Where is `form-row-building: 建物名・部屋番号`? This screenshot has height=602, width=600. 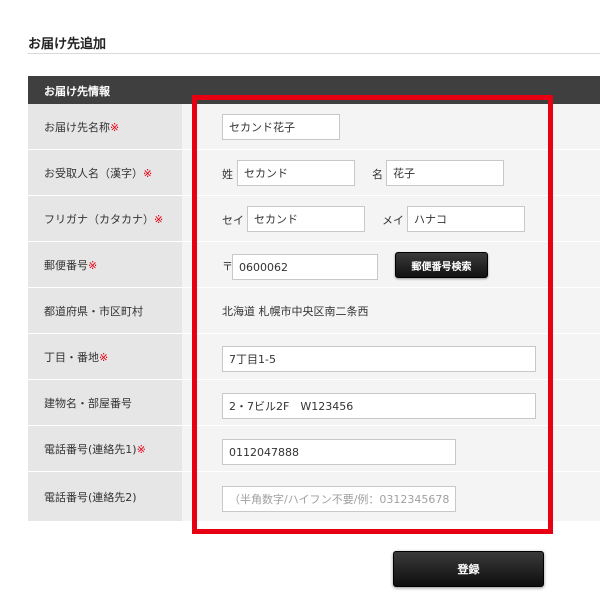 form-row-building: 建物名・部屋番号 is located at coordinates (314, 403).